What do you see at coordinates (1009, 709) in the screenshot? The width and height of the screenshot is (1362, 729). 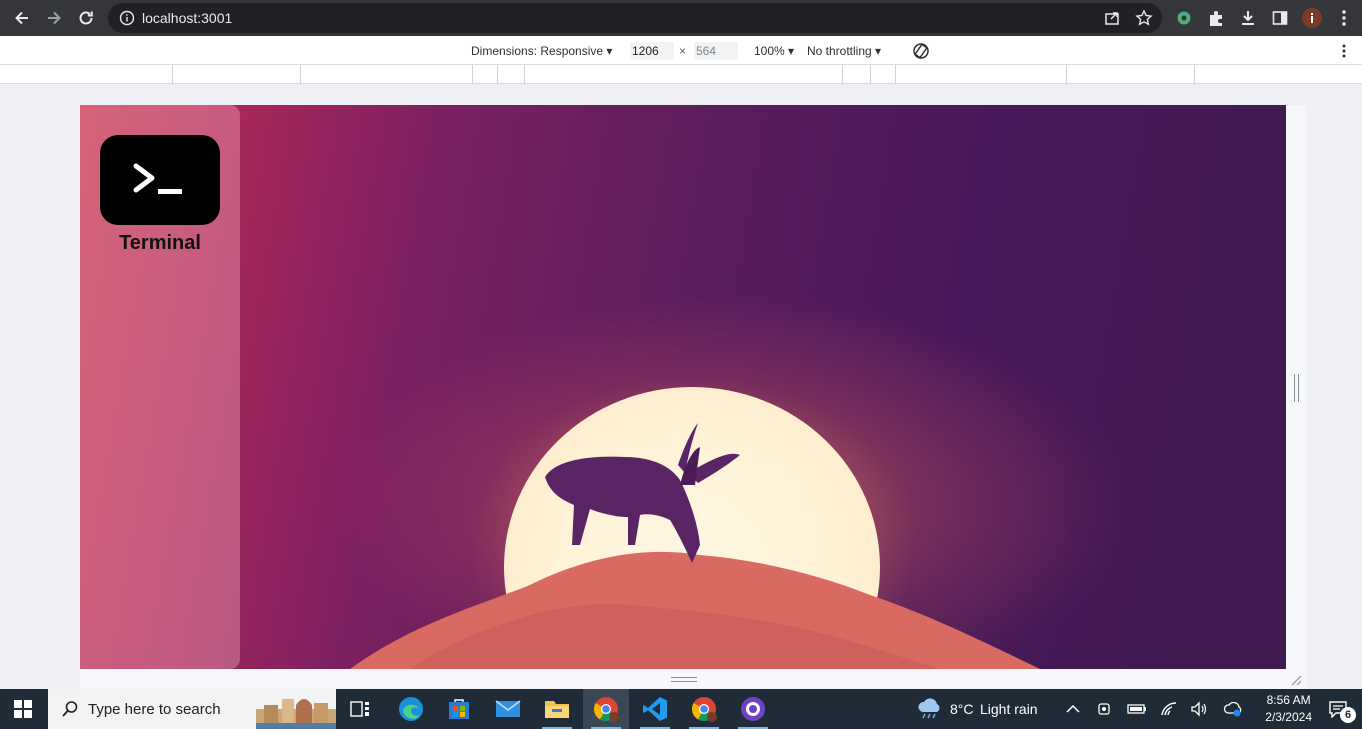 I see `weather-description: Light rain` at bounding box center [1009, 709].